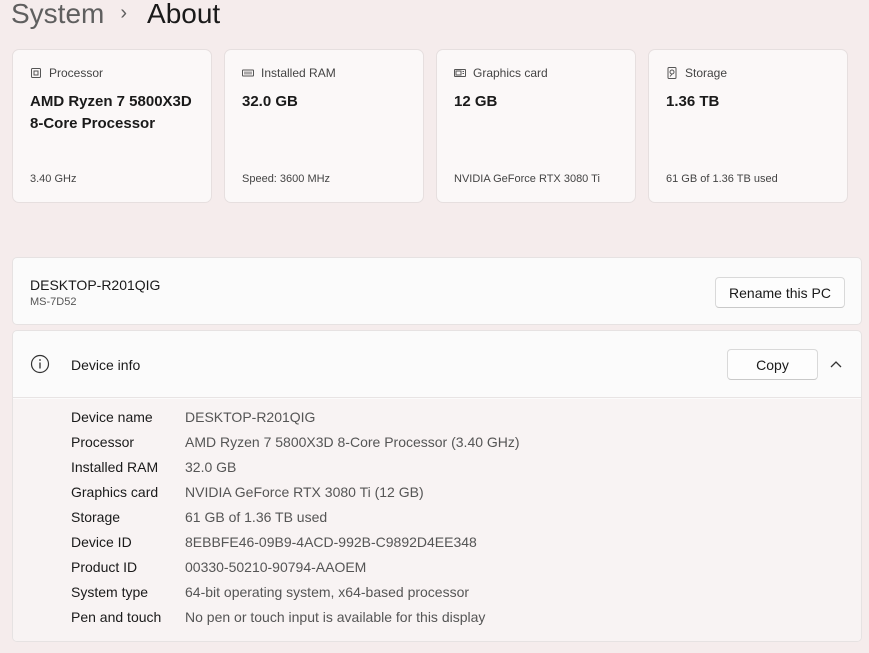 Image resolution: width=869 pixels, height=653 pixels. What do you see at coordinates (53, 302) in the screenshot?
I see `pc-model: MS-7D52` at bounding box center [53, 302].